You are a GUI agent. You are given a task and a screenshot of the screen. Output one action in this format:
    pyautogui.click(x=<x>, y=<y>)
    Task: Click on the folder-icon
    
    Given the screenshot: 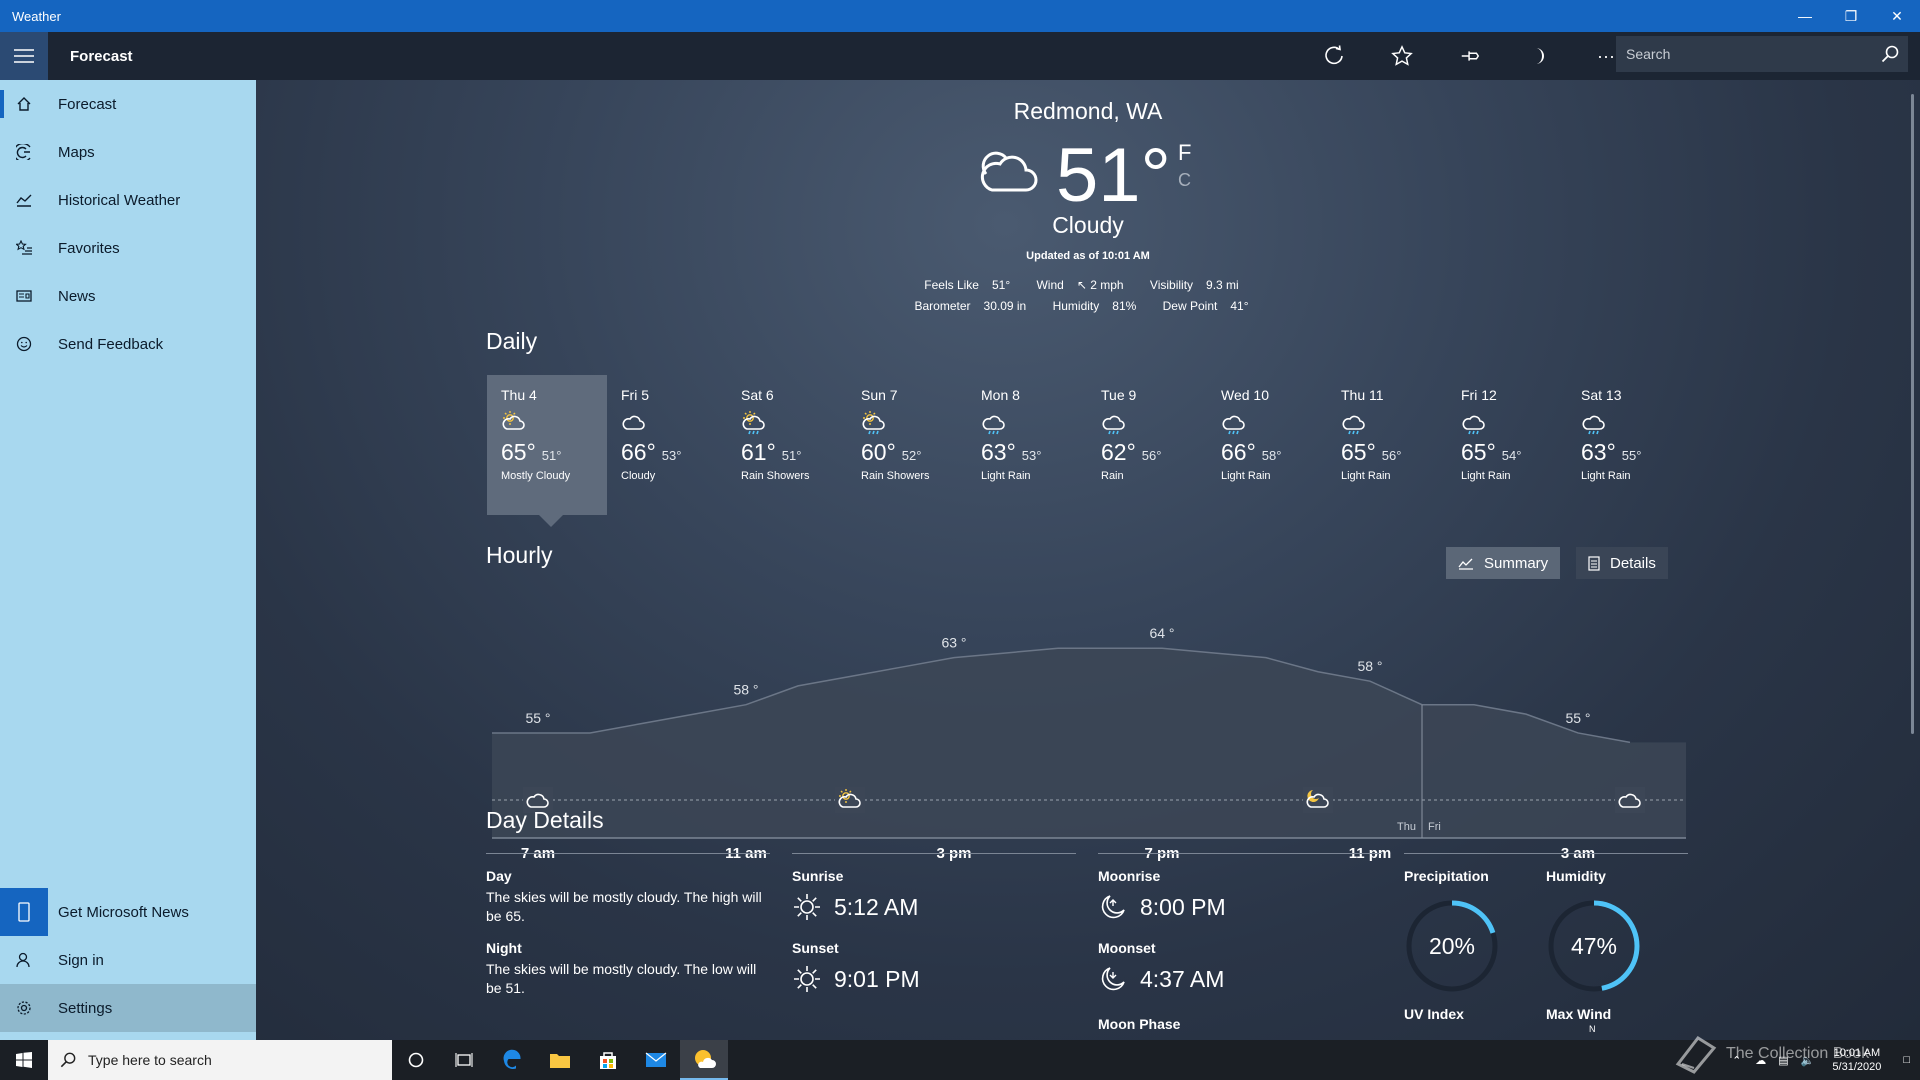 What is the action you would take?
    pyautogui.click(x=560, y=1061)
    